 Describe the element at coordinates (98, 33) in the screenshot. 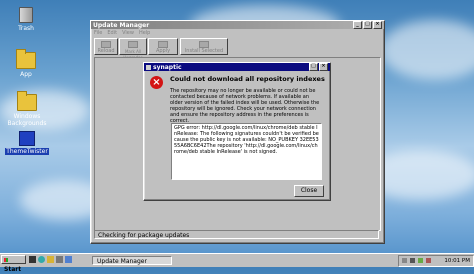

I see `menu-file: File` at that location.